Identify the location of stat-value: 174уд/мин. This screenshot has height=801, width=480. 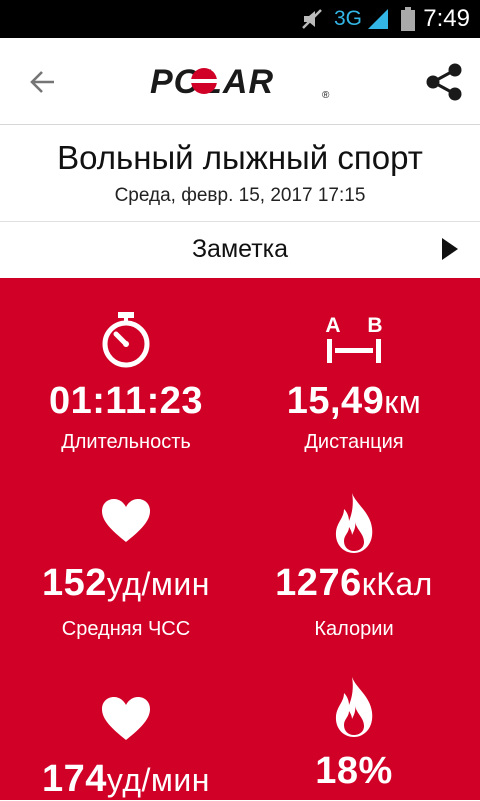
(126, 779).